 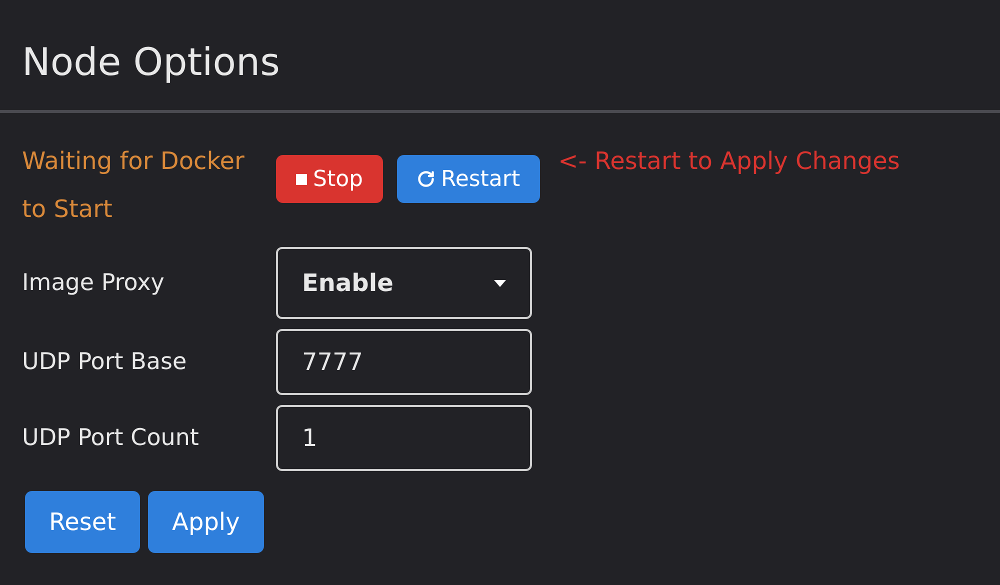 What do you see at coordinates (206, 522) in the screenshot?
I see `apply-button: Apply` at bounding box center [206, 522].